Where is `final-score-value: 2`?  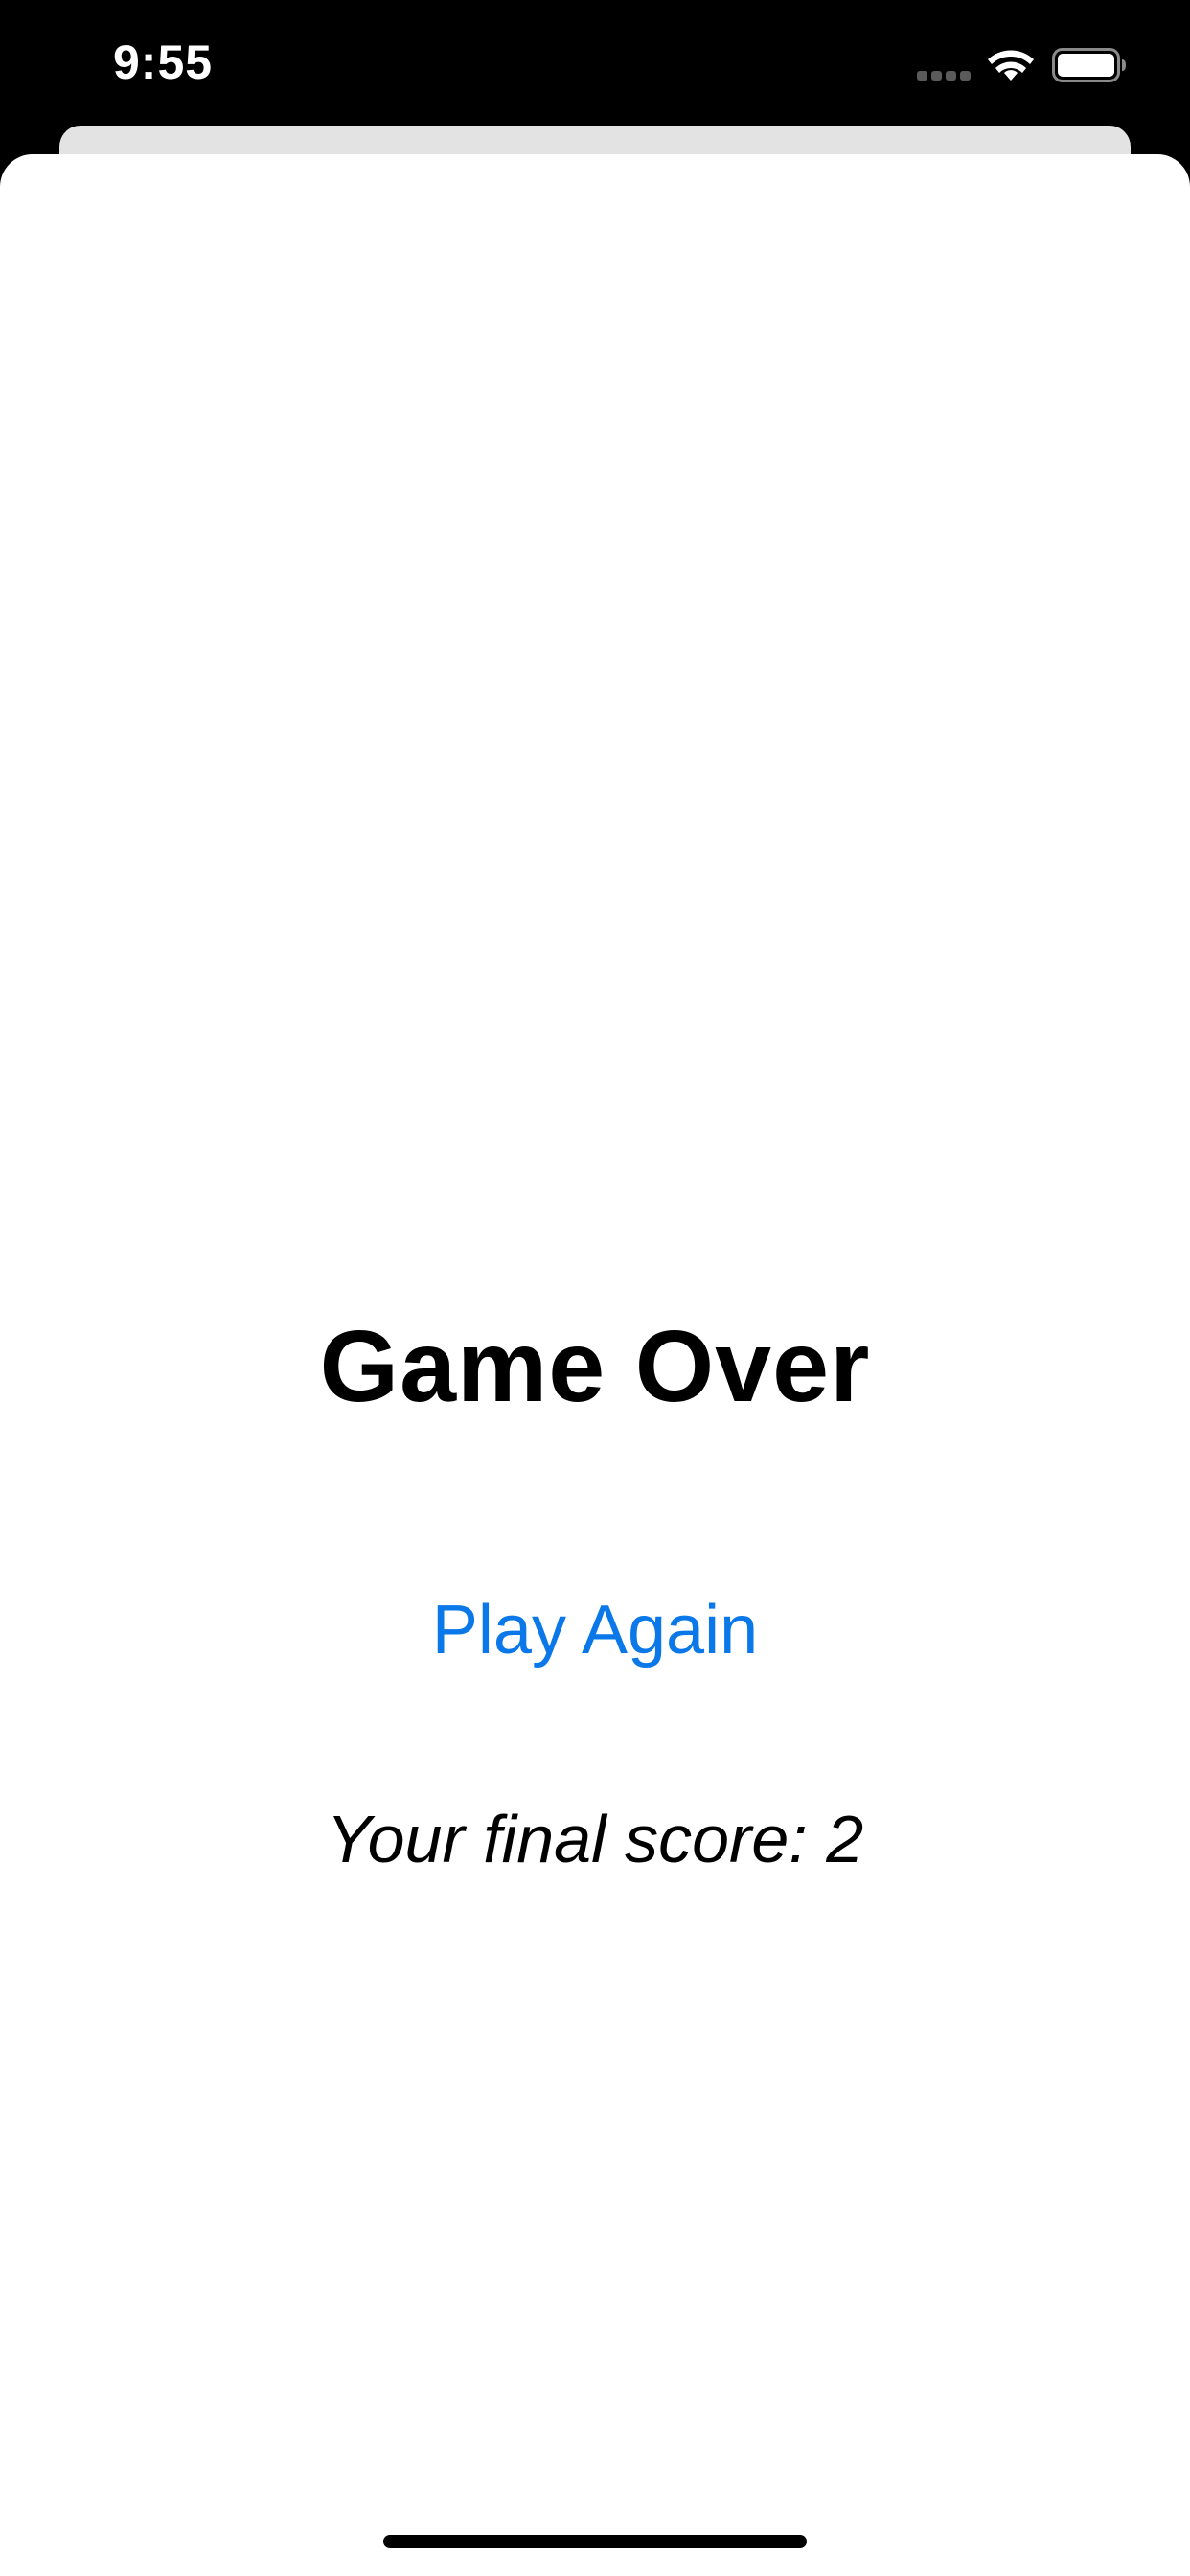
final-score-value: 2 is located at coordinates (845, 1839).